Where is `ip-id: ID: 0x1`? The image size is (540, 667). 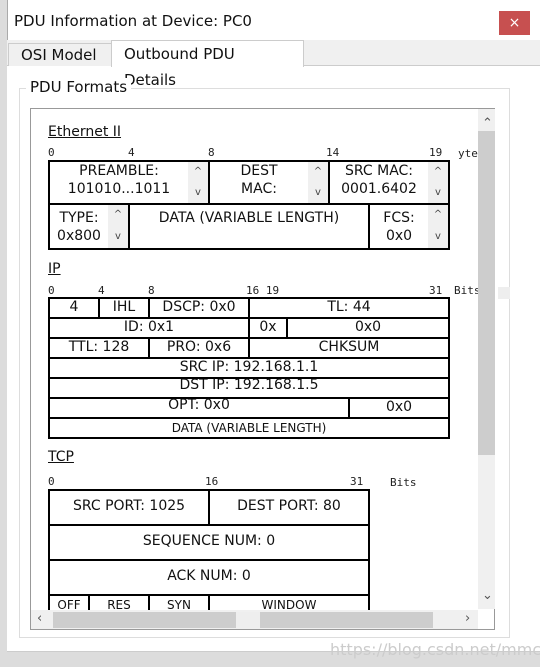
ip-id: ID: 0x1 is located at coordinates (149, 328).